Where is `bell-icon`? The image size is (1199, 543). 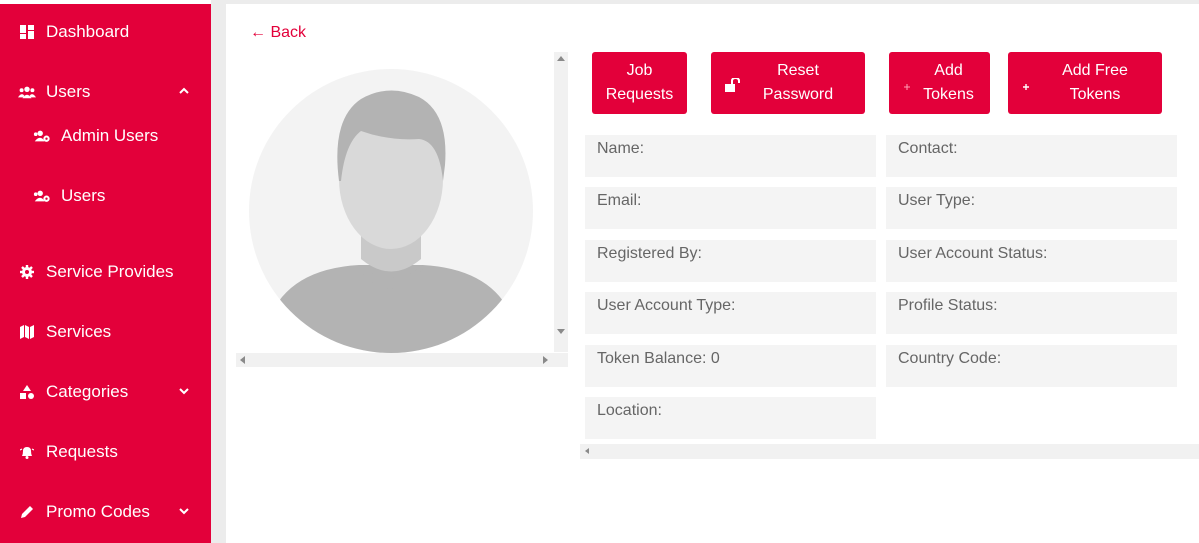 bell-icon is located at coordinates (27, 452).